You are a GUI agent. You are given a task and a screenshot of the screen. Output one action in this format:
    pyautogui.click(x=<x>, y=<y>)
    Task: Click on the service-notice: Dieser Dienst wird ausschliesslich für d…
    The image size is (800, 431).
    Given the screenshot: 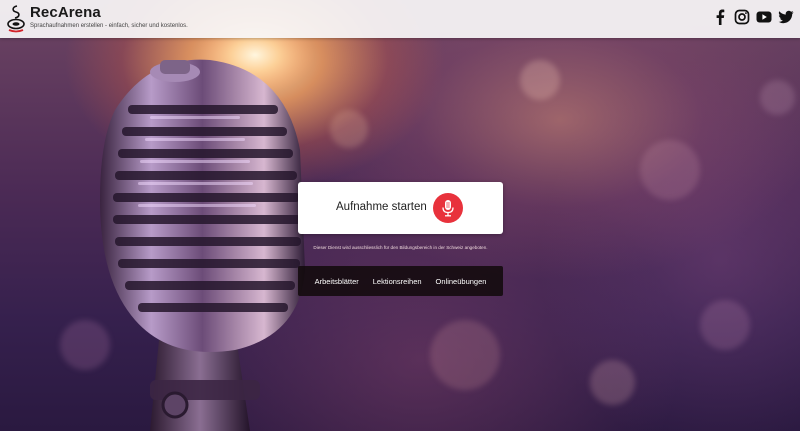 What is the action you would take?
    pyautogui.click(x=400, y=247)
    